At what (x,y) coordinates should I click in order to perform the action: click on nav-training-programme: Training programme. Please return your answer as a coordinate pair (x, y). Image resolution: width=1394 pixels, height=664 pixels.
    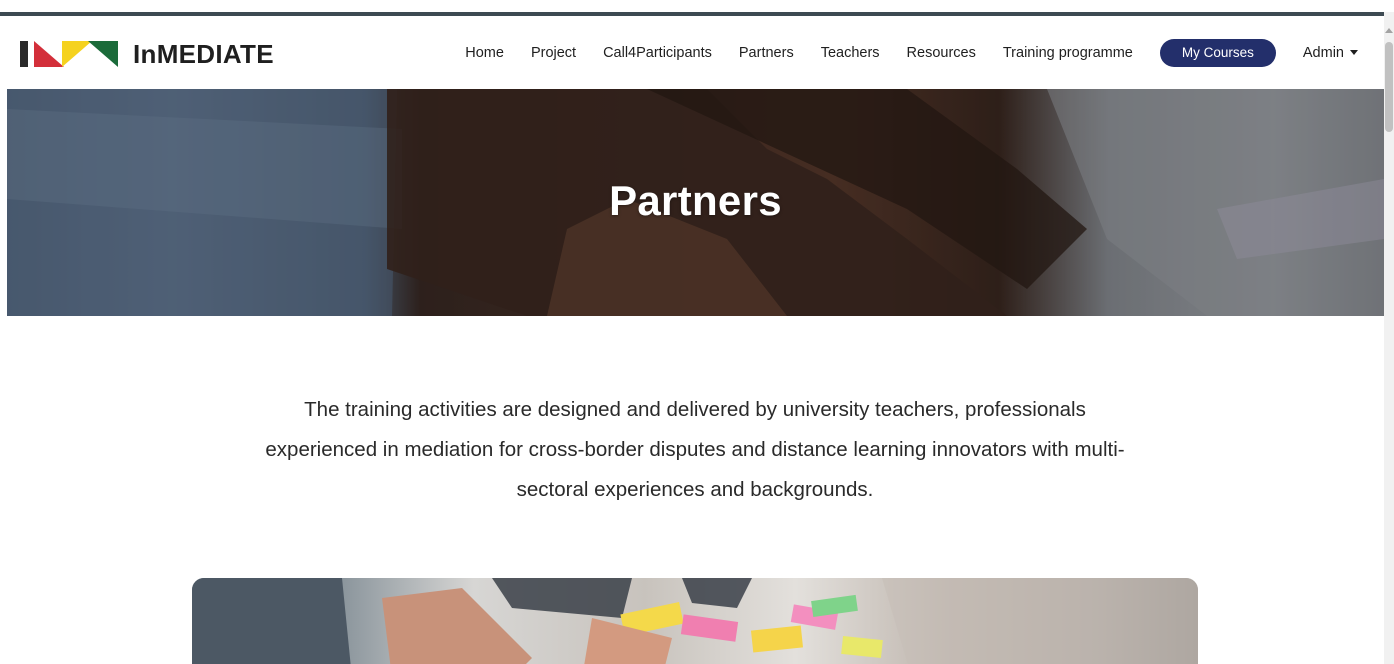
    Looking at the image, I should click on (1068, 53).